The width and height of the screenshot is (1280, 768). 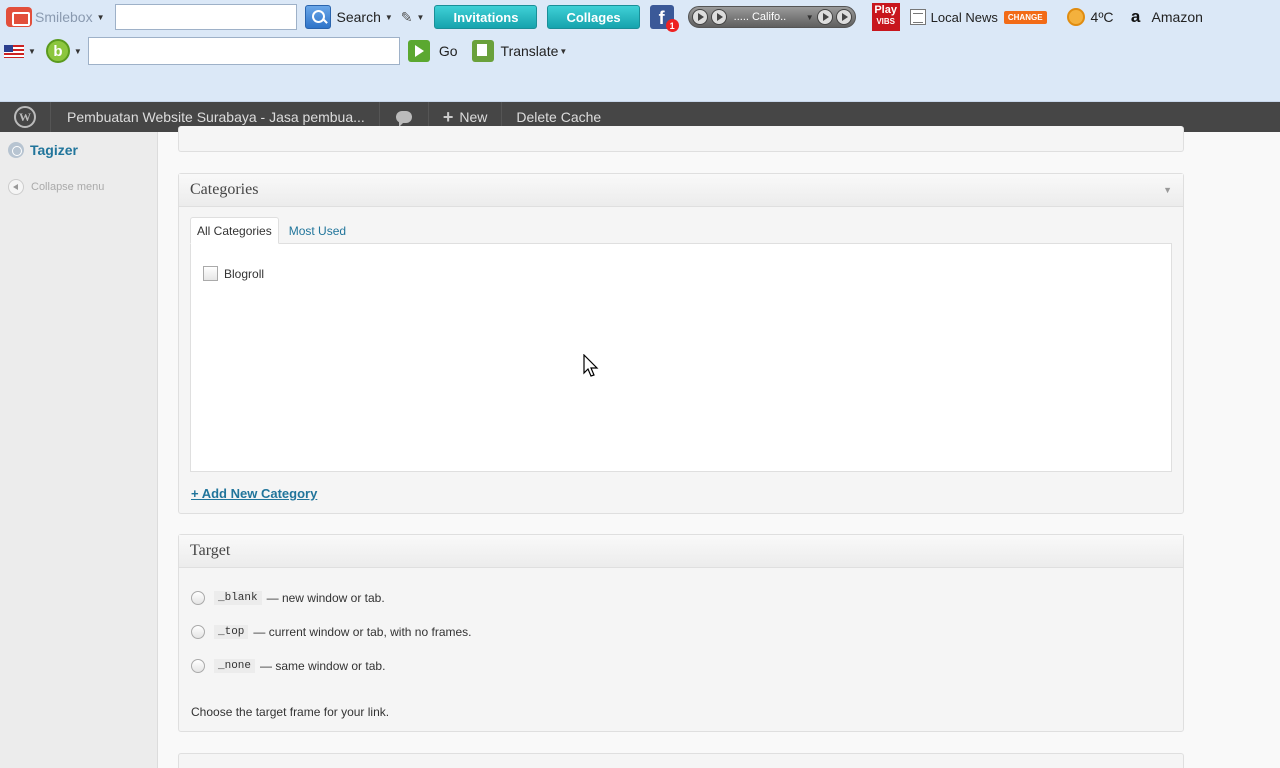 What do you see at coordinates (1102, 17) in the screenshot?
I see `weather-label: 4ºC` at bounding box center [1102, 17].